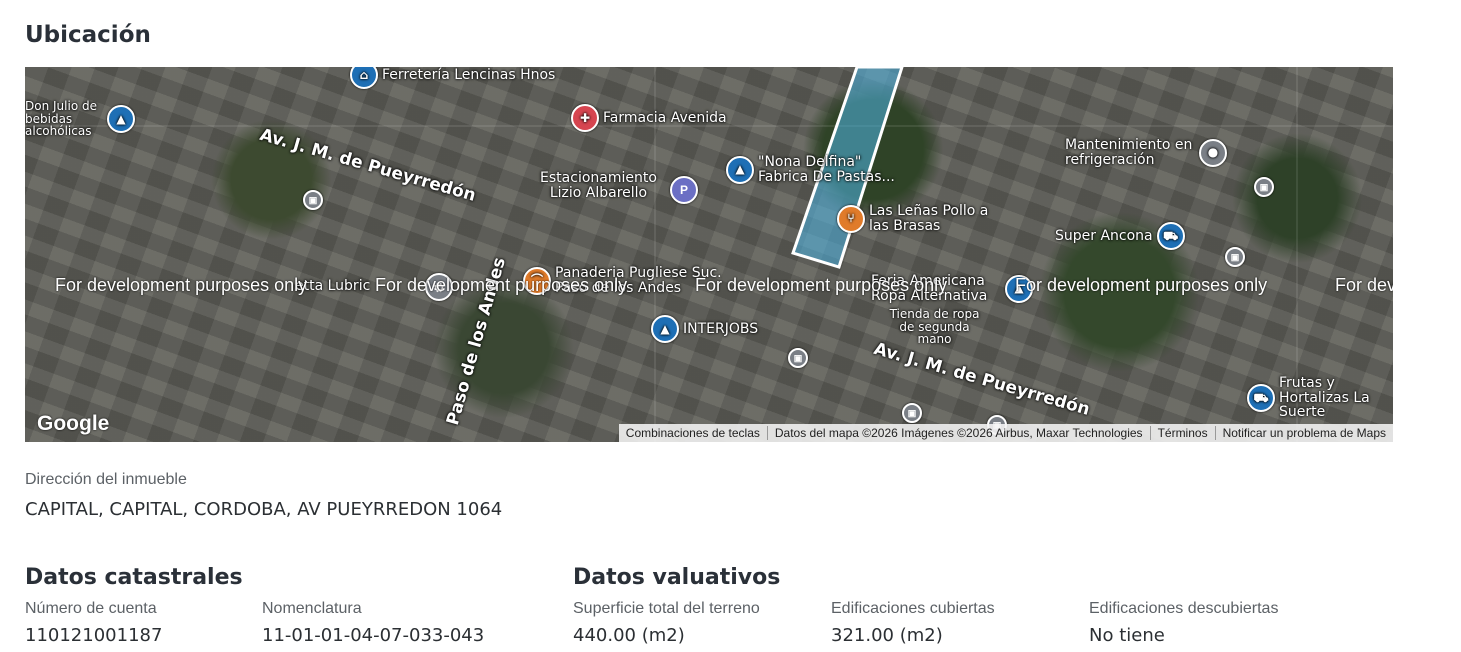 Image resolution: width=1461 pixels, height=652 pixels. Describe the element at coordinates (1127, 635) in the screenshot. I see `uncovered-buildings-value: No tiene` at that location.